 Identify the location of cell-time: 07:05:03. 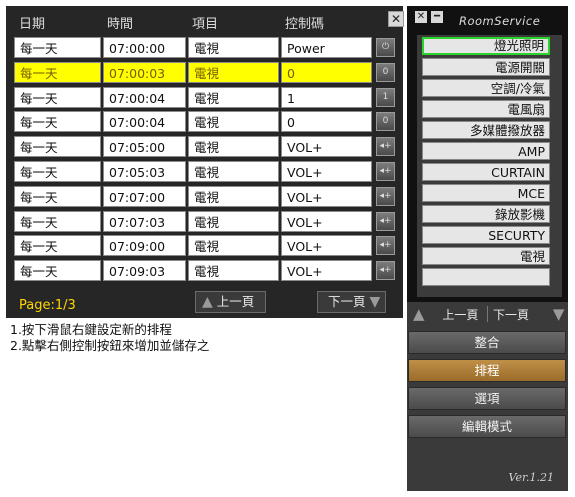
(144, 171).